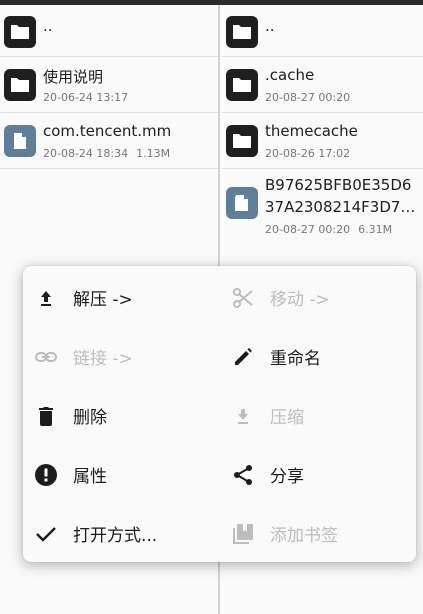 The image size is (423, 614). What do you see at coordinates (243, 357) in the screenshot?
I see `pencil-icon` at bounding box center [243, 357].